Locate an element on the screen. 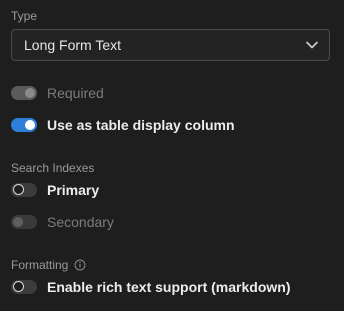  type-section-label: Type is located at coordinates (24, 16).